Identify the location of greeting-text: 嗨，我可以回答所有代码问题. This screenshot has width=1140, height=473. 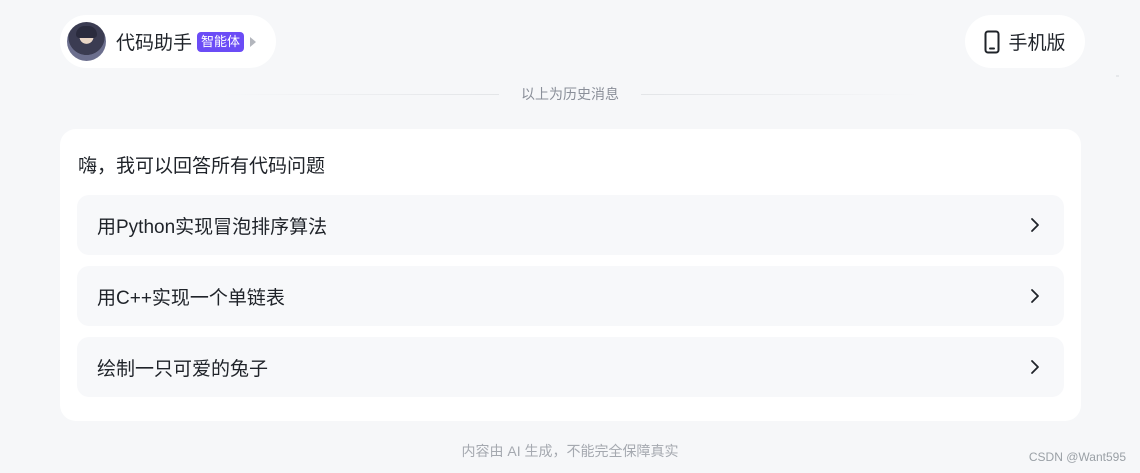
(202, 166).